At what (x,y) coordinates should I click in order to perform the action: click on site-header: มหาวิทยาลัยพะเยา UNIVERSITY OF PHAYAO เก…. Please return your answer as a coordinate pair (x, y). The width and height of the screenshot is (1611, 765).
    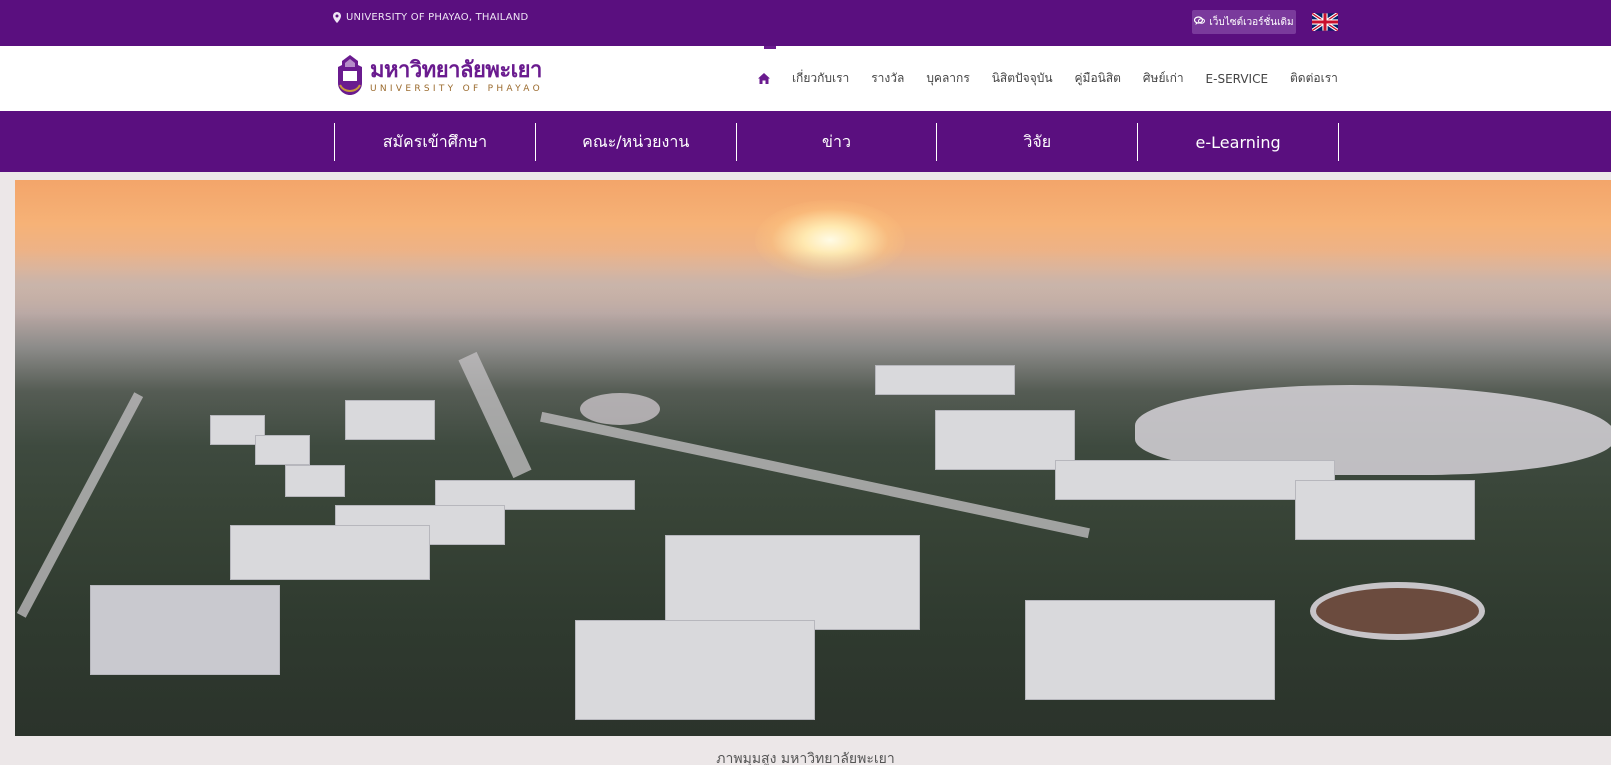
    Looking at the image, I should click on (805, 78).